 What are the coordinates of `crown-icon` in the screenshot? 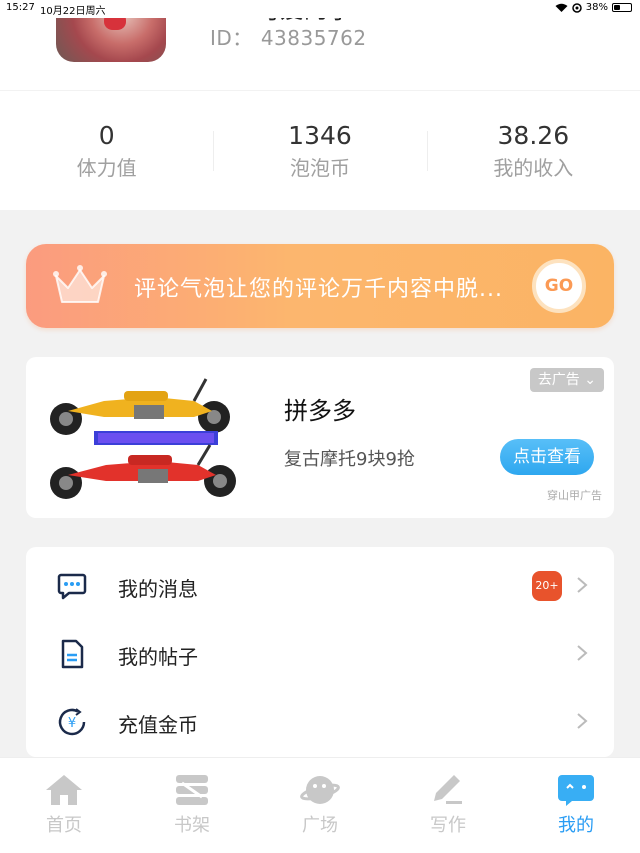 It's located at (80, 284).